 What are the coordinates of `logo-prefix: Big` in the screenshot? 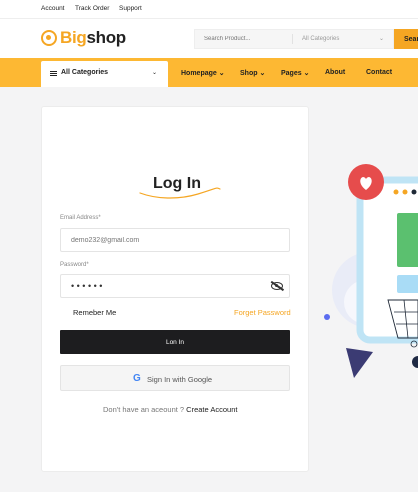 It's located at (73, 37).